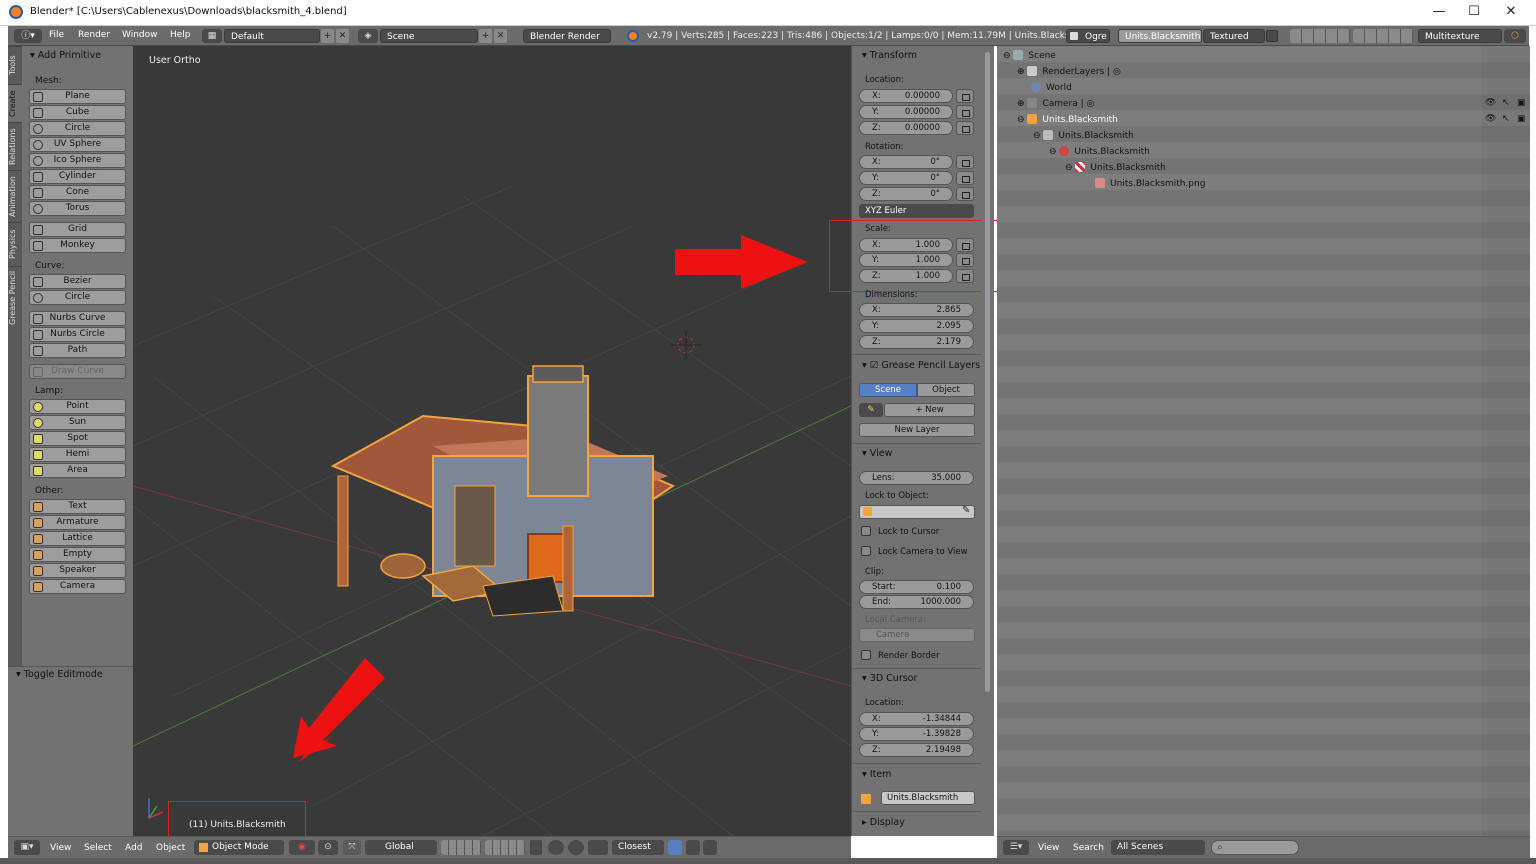  Describe the element at coordinates (906, 162) in the screenshot. I see `rotation-x-field: X: 0°` at that location.